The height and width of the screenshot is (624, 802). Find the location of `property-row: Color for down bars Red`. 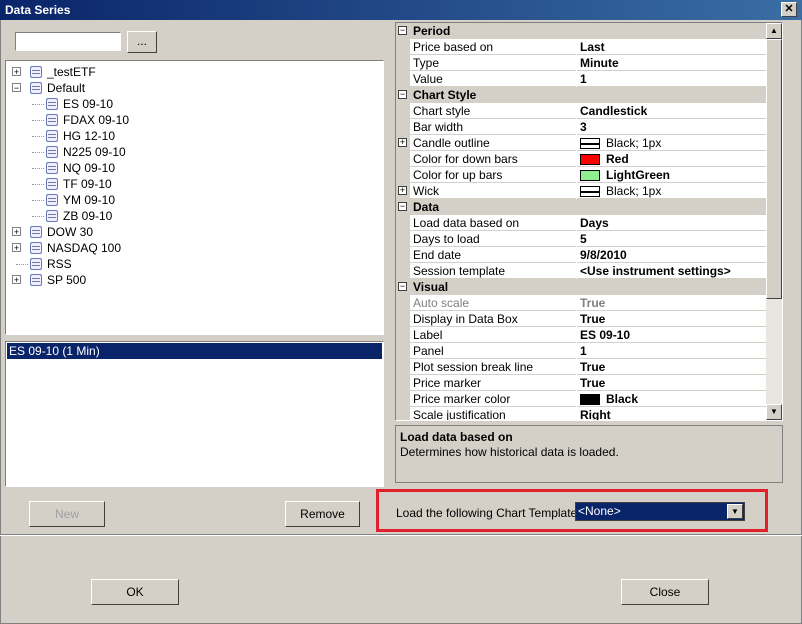

property-row: Color for down bars Red is located at coordinates (581, 159).